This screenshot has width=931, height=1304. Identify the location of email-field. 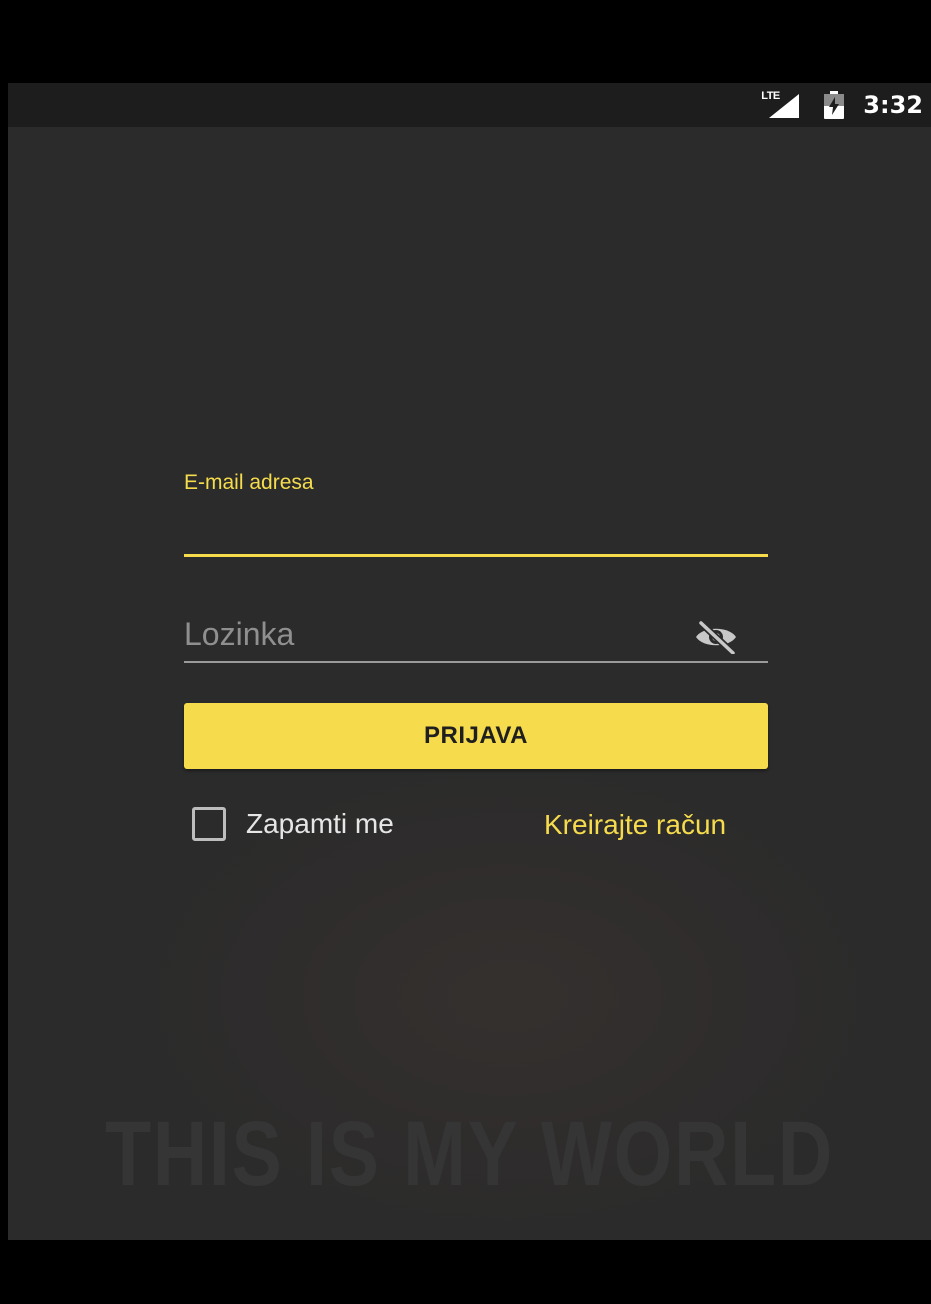
(476, 529).